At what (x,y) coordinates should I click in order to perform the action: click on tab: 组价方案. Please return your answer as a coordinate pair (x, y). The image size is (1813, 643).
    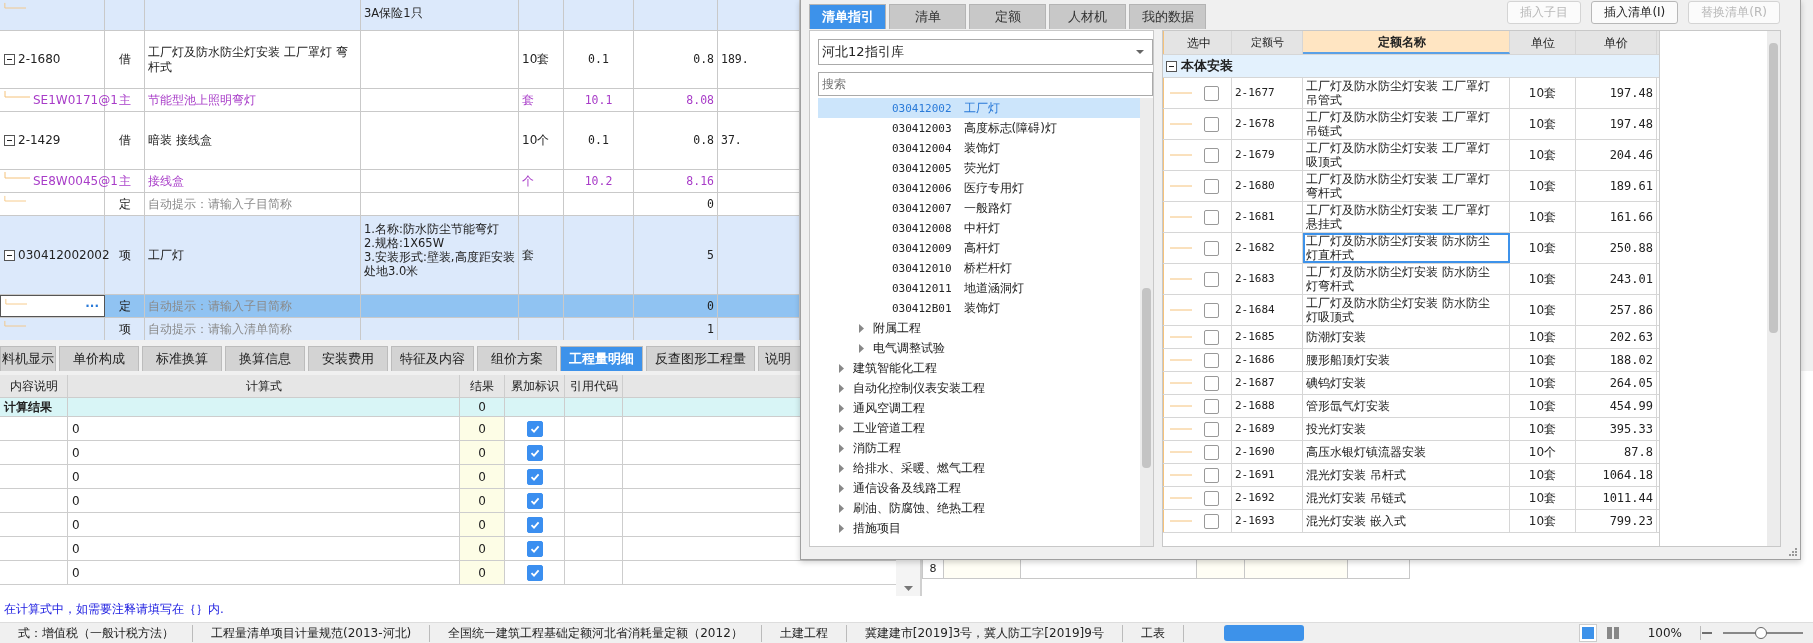
    Looking at the image, I should click on (517, 358).